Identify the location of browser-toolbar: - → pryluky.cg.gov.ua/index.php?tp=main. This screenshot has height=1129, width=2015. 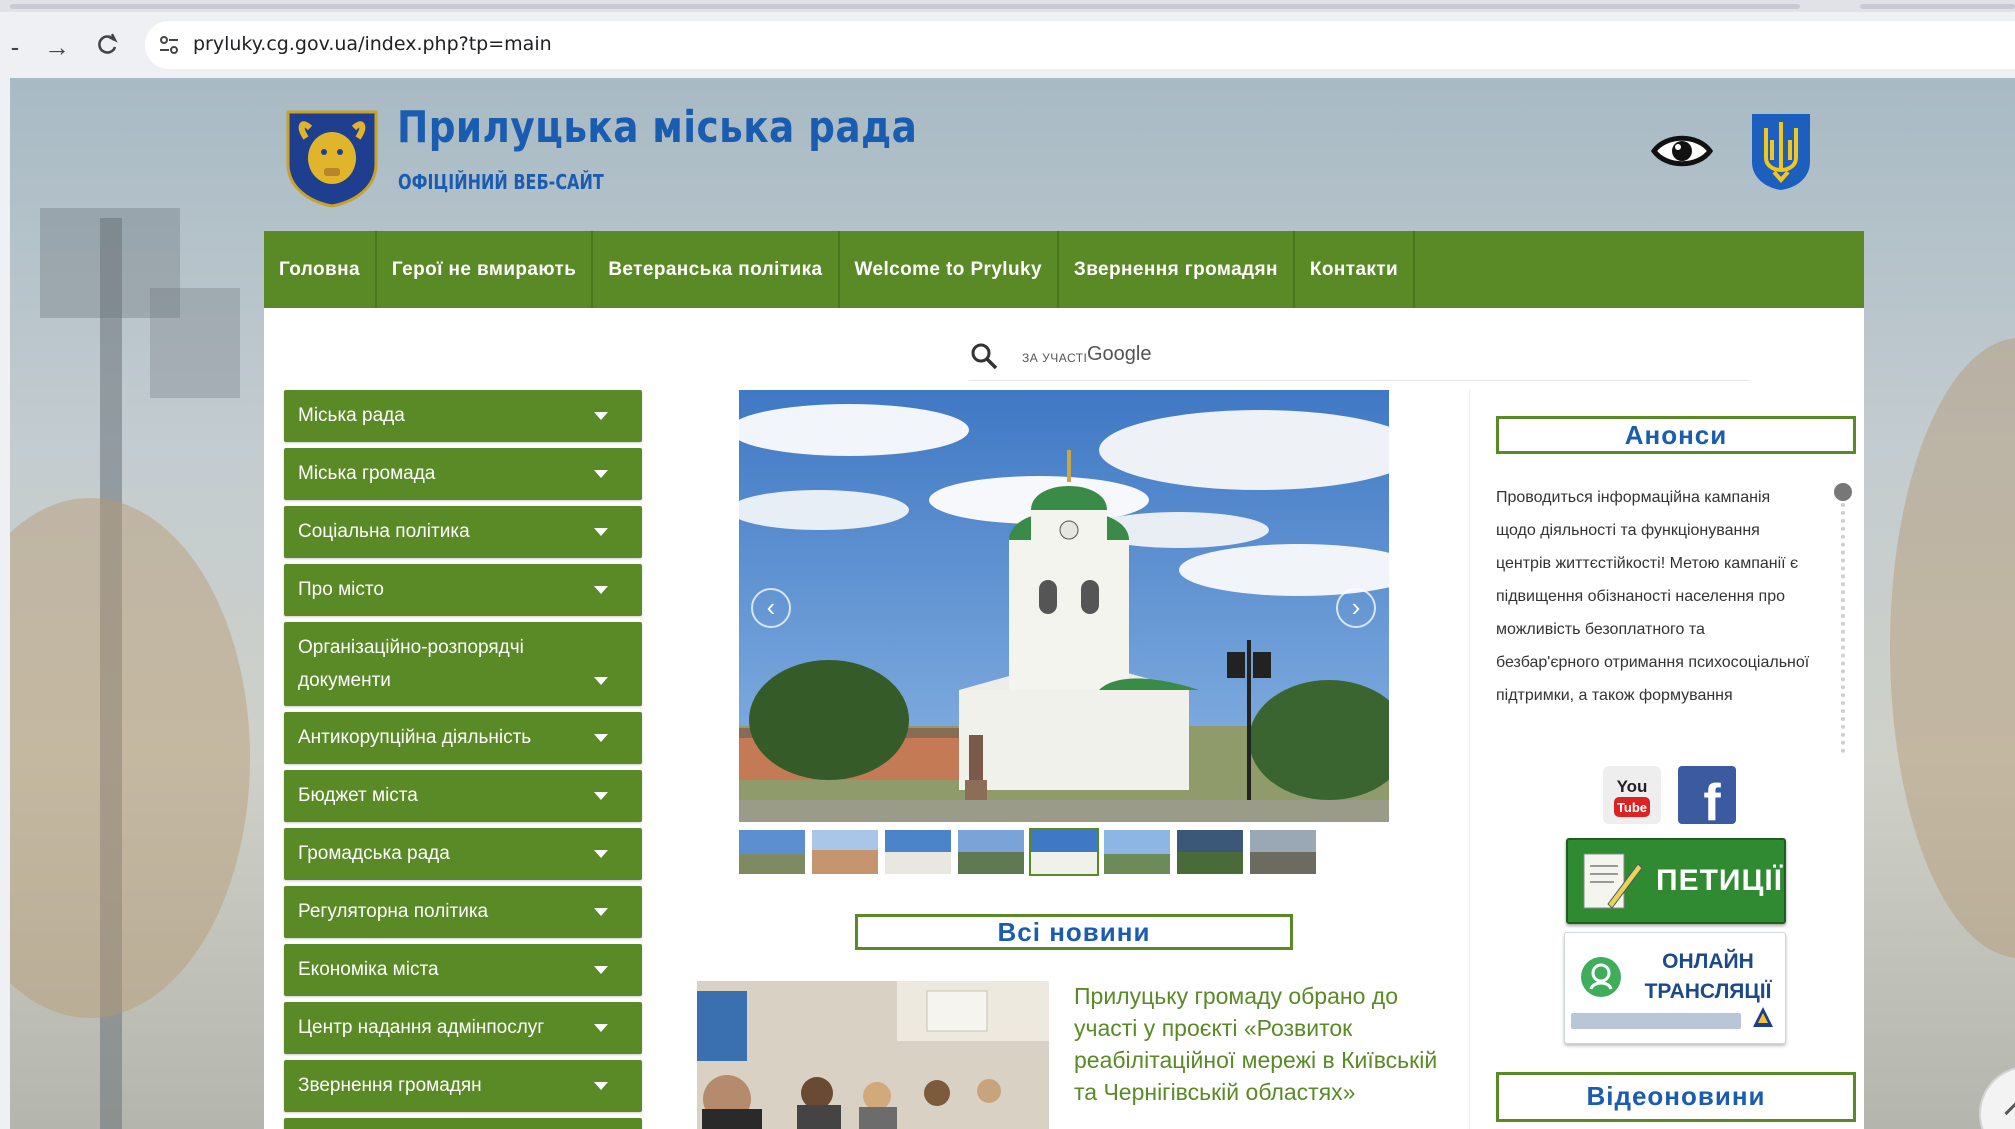
(1007, 45).